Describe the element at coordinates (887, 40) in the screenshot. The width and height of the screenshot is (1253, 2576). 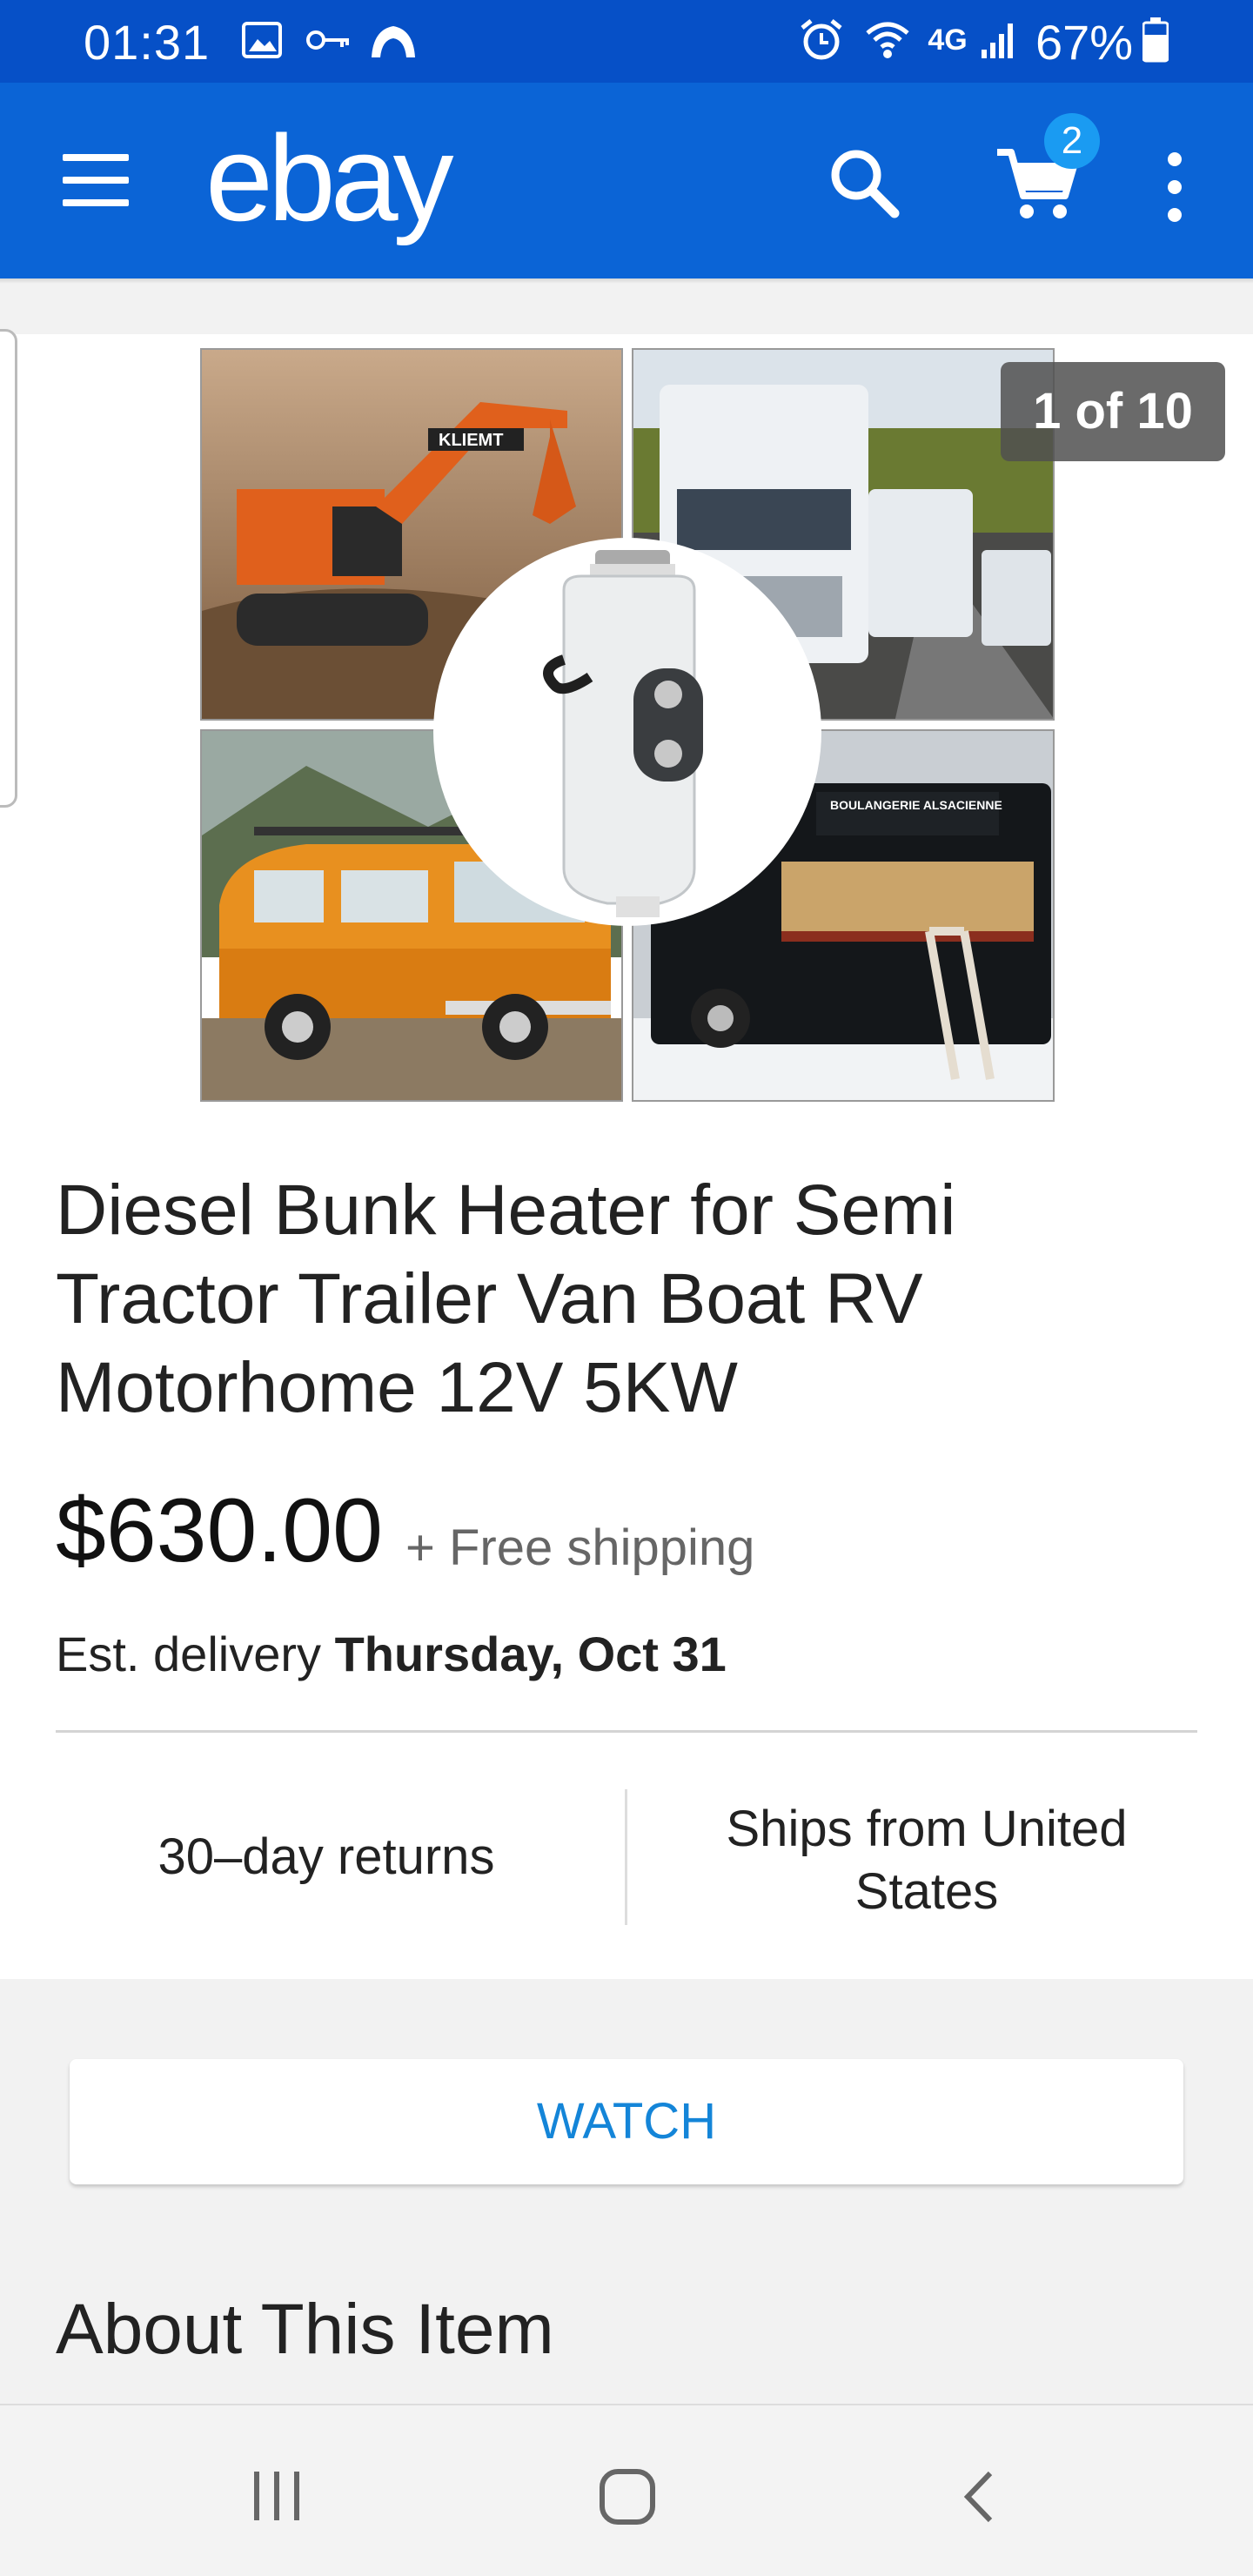
I see `wifi-icon` at that location.